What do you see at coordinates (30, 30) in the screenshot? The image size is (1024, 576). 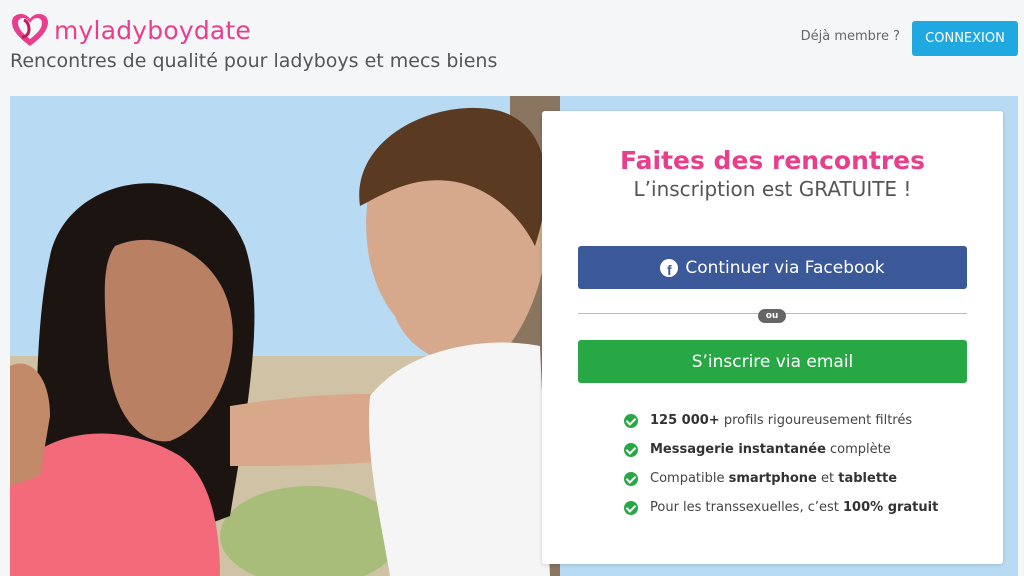 I see `heart-logo-icon` at bounding box center [30, 30].